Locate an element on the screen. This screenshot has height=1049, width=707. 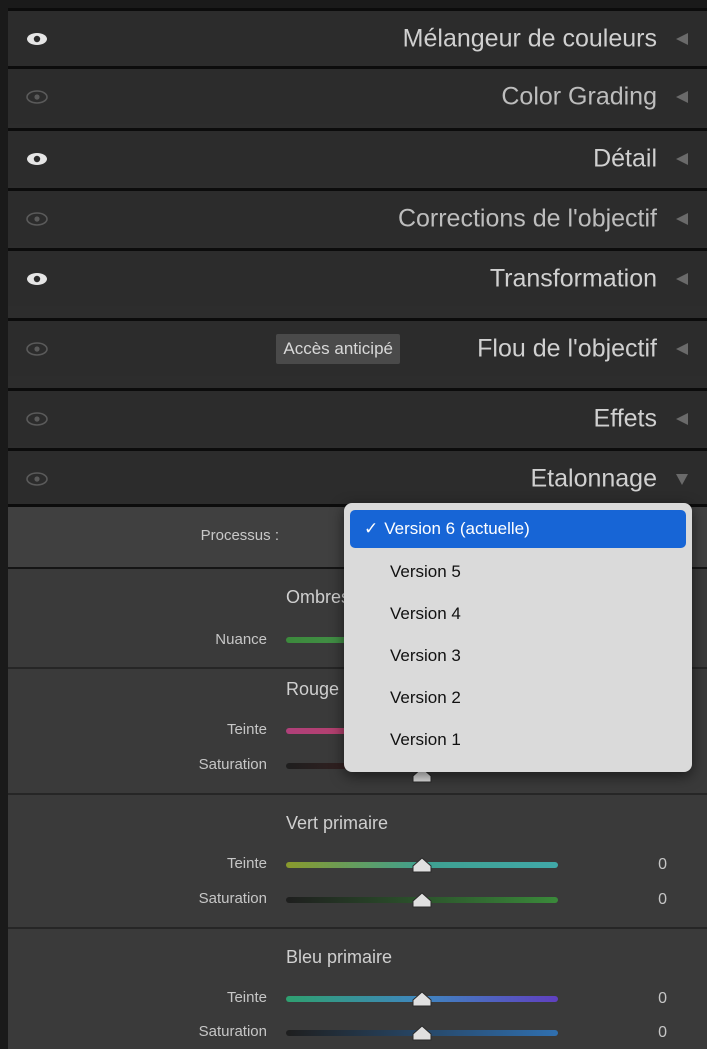
red-saturation-label: Saturation is located at coordinates (232, 764).